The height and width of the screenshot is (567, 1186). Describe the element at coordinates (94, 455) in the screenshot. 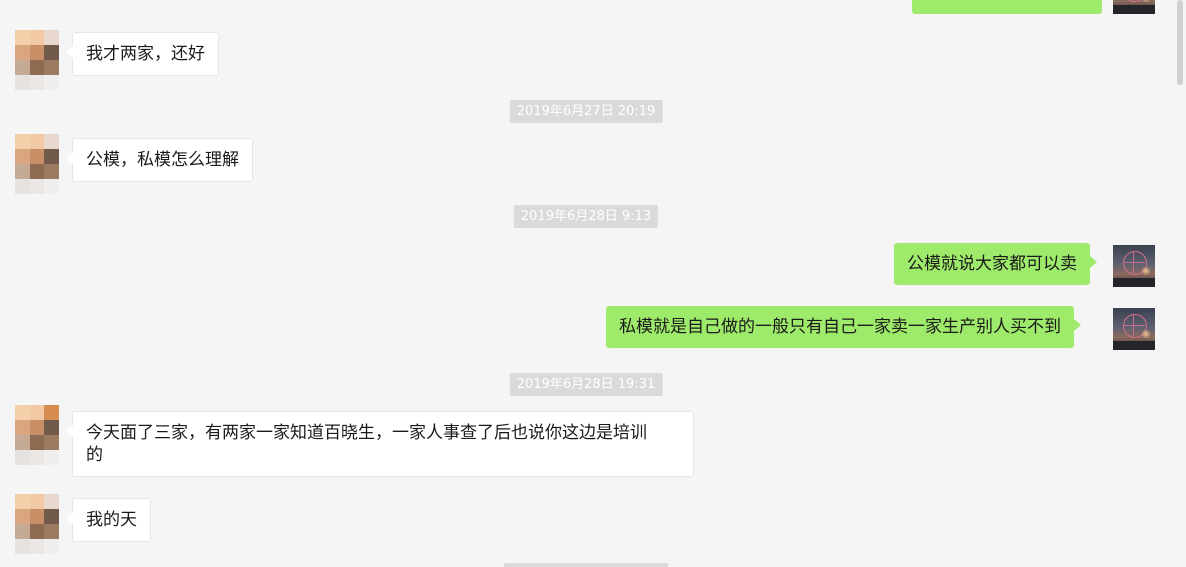

I see `message-text: 的` at that location.